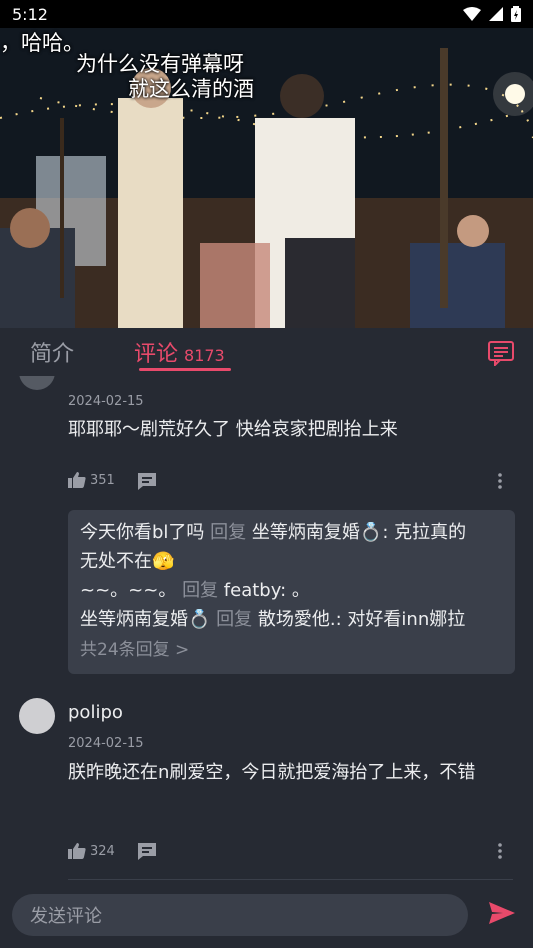 The width and height of the screenshot is (533, 948). I want to click on reply-item-continued: 无处不在🫣, so click(127, 561).